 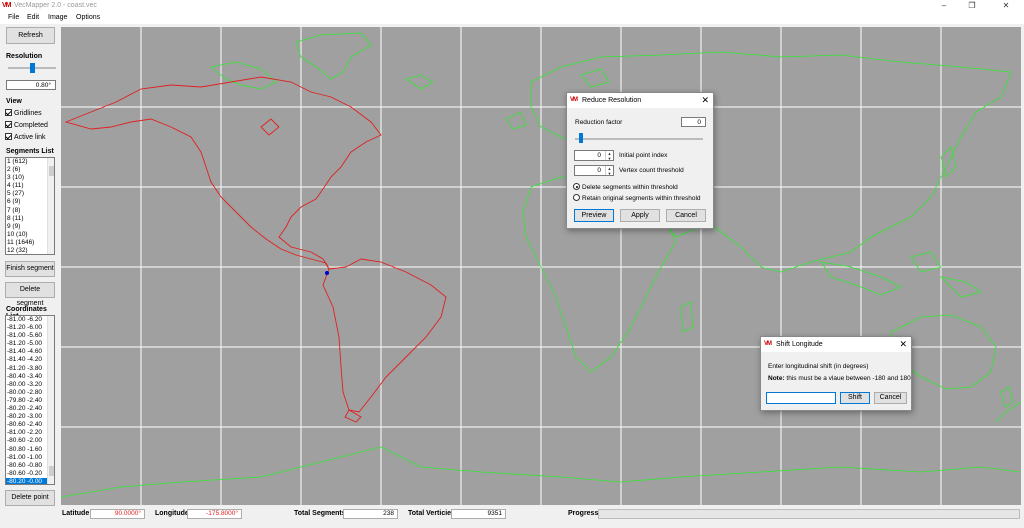 I want to click on menu-image: Image, so click(x=57, y=17).